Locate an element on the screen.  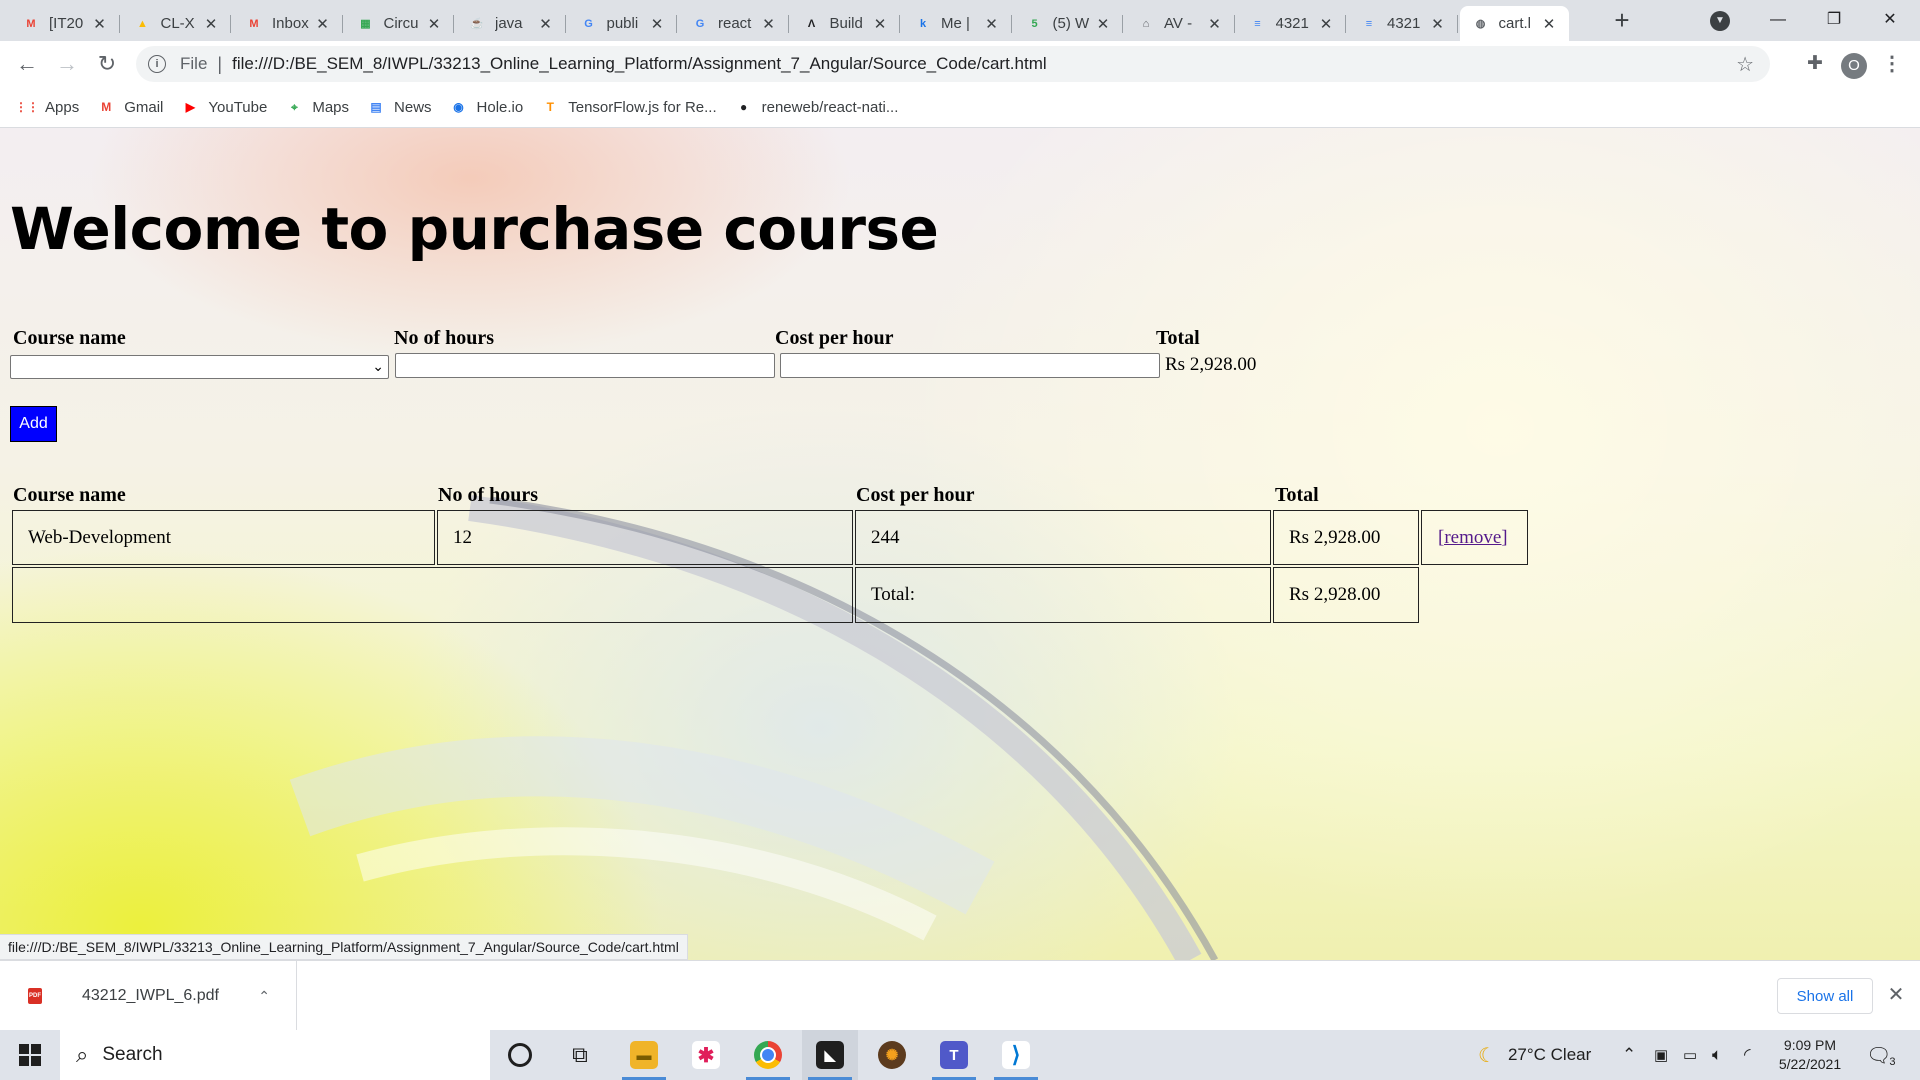
game-app-icon: ◣ is located at coordinates (830, 1055).